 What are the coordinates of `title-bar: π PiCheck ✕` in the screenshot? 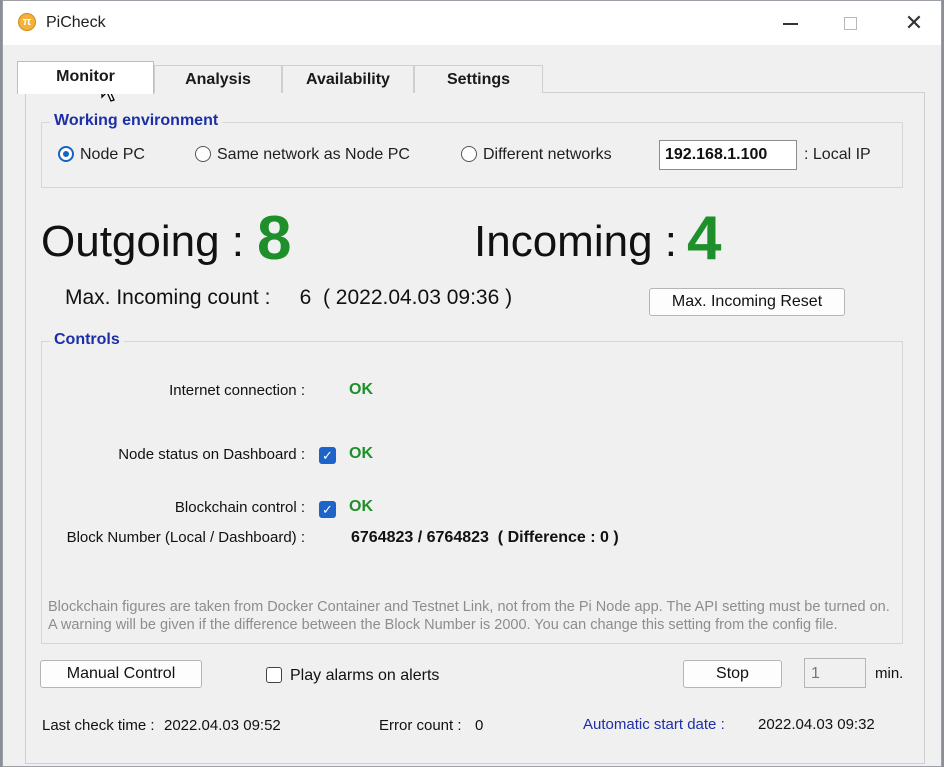 It's located at (472, 23).